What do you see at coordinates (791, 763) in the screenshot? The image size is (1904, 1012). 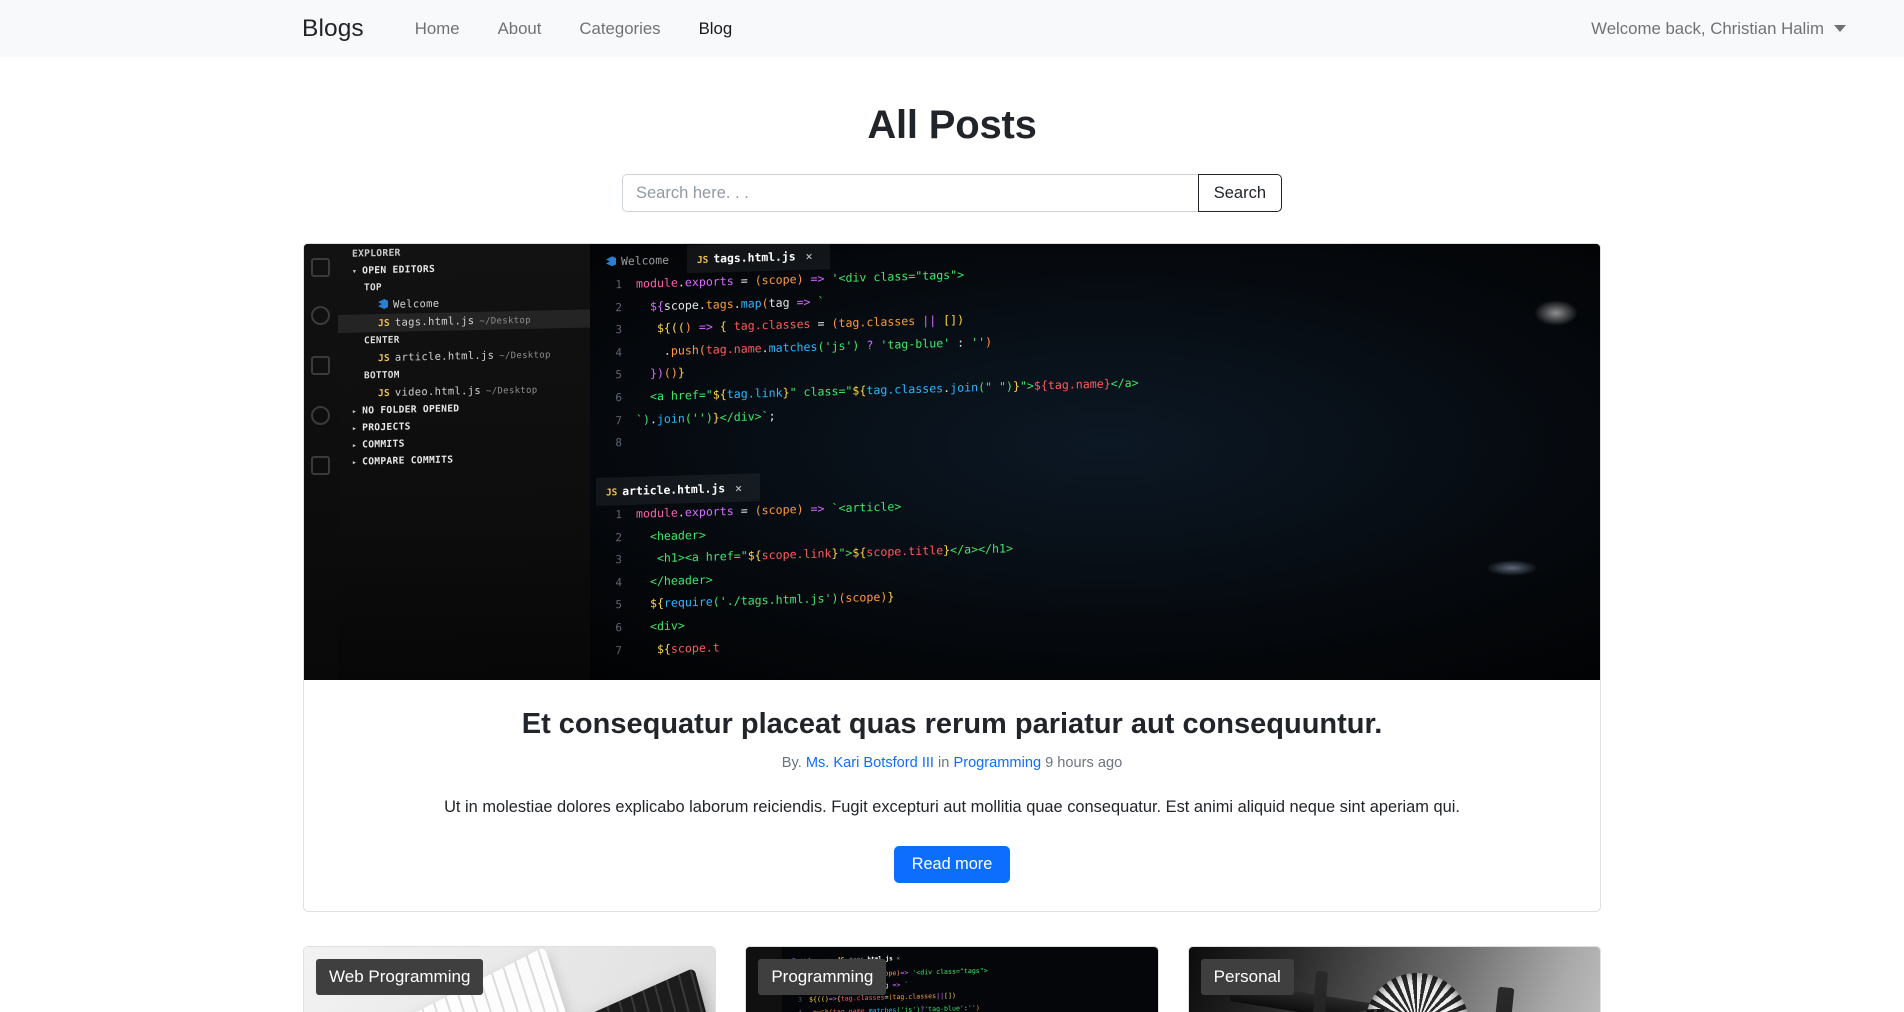 I see `meta-by-label: By.` at bounding box center [791, 763].